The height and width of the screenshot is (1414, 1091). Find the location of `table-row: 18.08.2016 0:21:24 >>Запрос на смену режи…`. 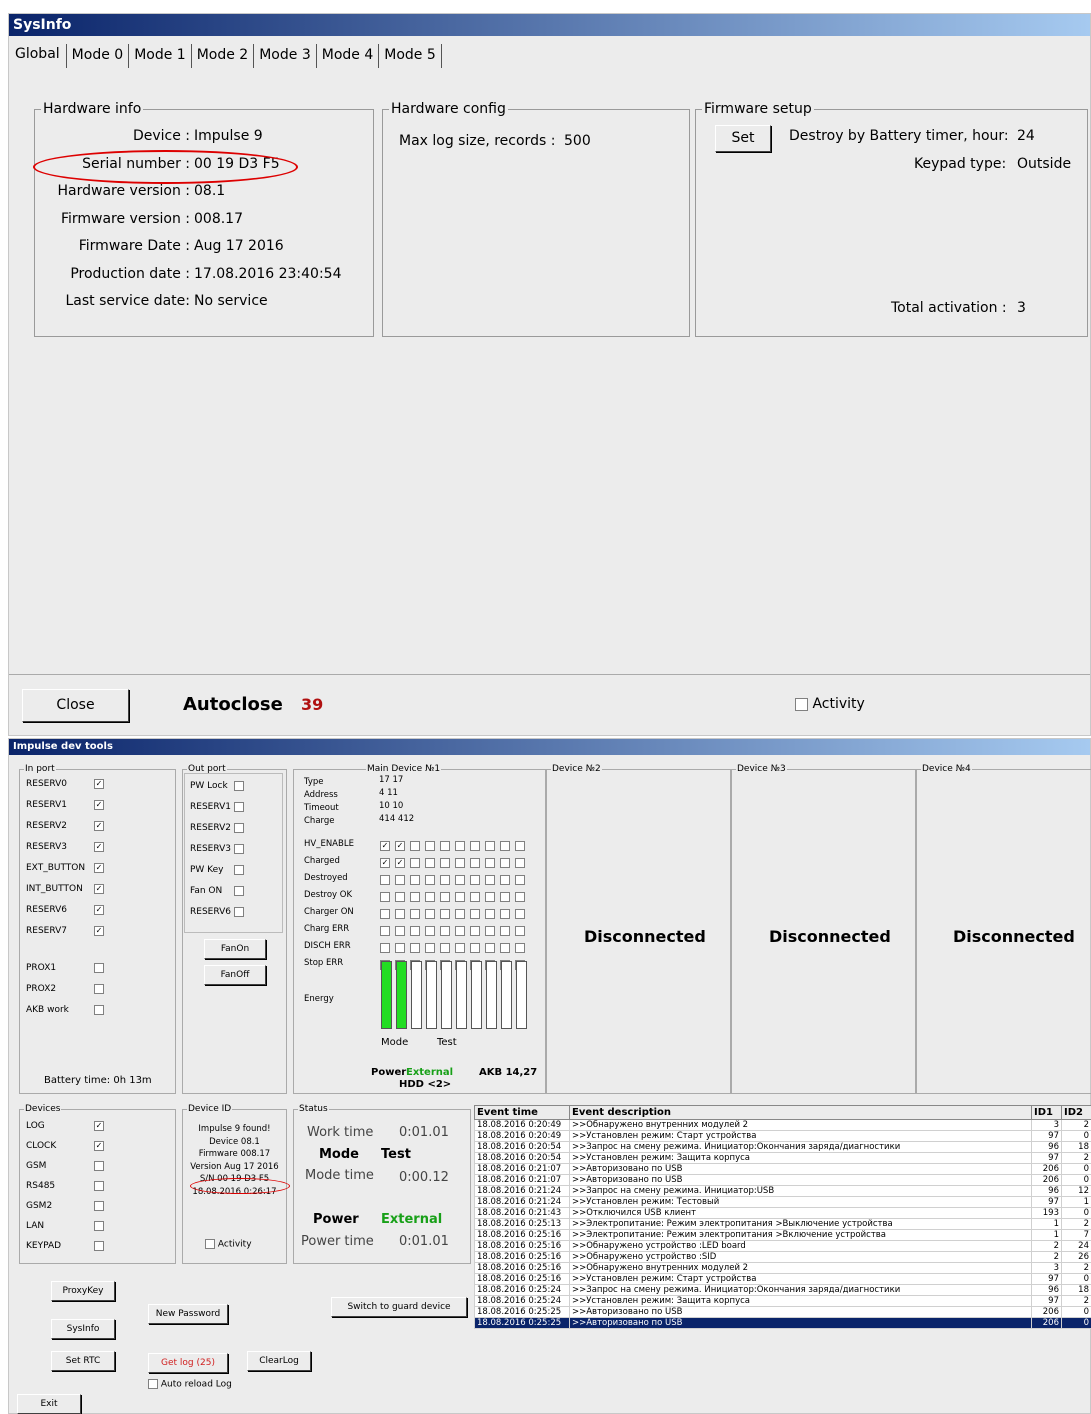

table-row: 18.08.2016 0:21:24 >>Запрос на смену режи… is located at coordinates (782, 1191).